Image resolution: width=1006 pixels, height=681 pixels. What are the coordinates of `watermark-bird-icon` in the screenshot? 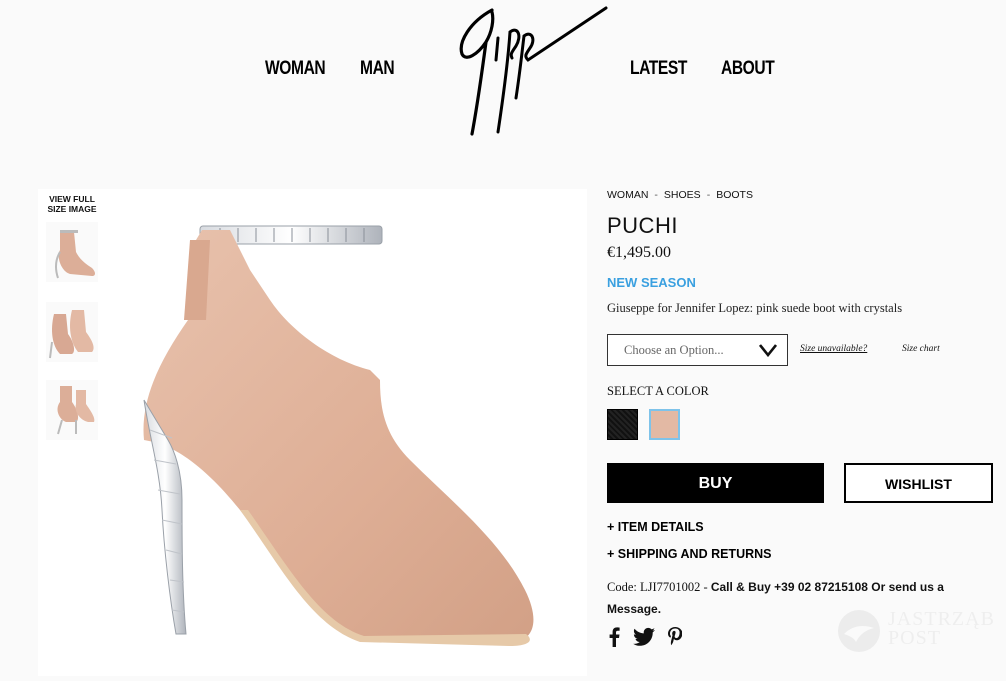 It's located at (859, 631).